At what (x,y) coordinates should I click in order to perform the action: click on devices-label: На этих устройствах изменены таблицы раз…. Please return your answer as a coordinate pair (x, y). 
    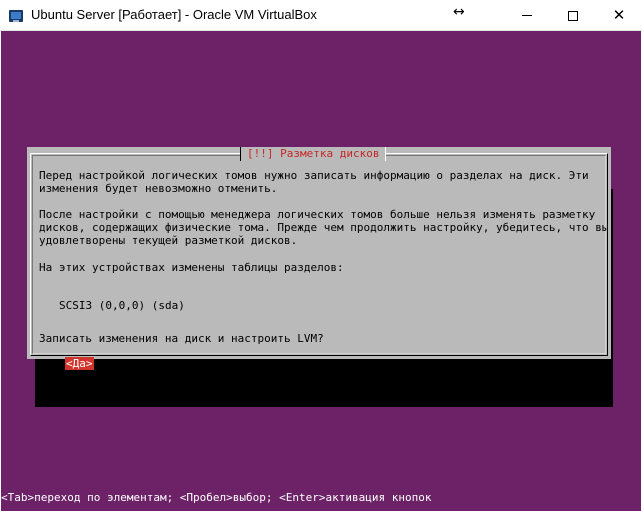
    Looking at the image, I should click on (191, 267).